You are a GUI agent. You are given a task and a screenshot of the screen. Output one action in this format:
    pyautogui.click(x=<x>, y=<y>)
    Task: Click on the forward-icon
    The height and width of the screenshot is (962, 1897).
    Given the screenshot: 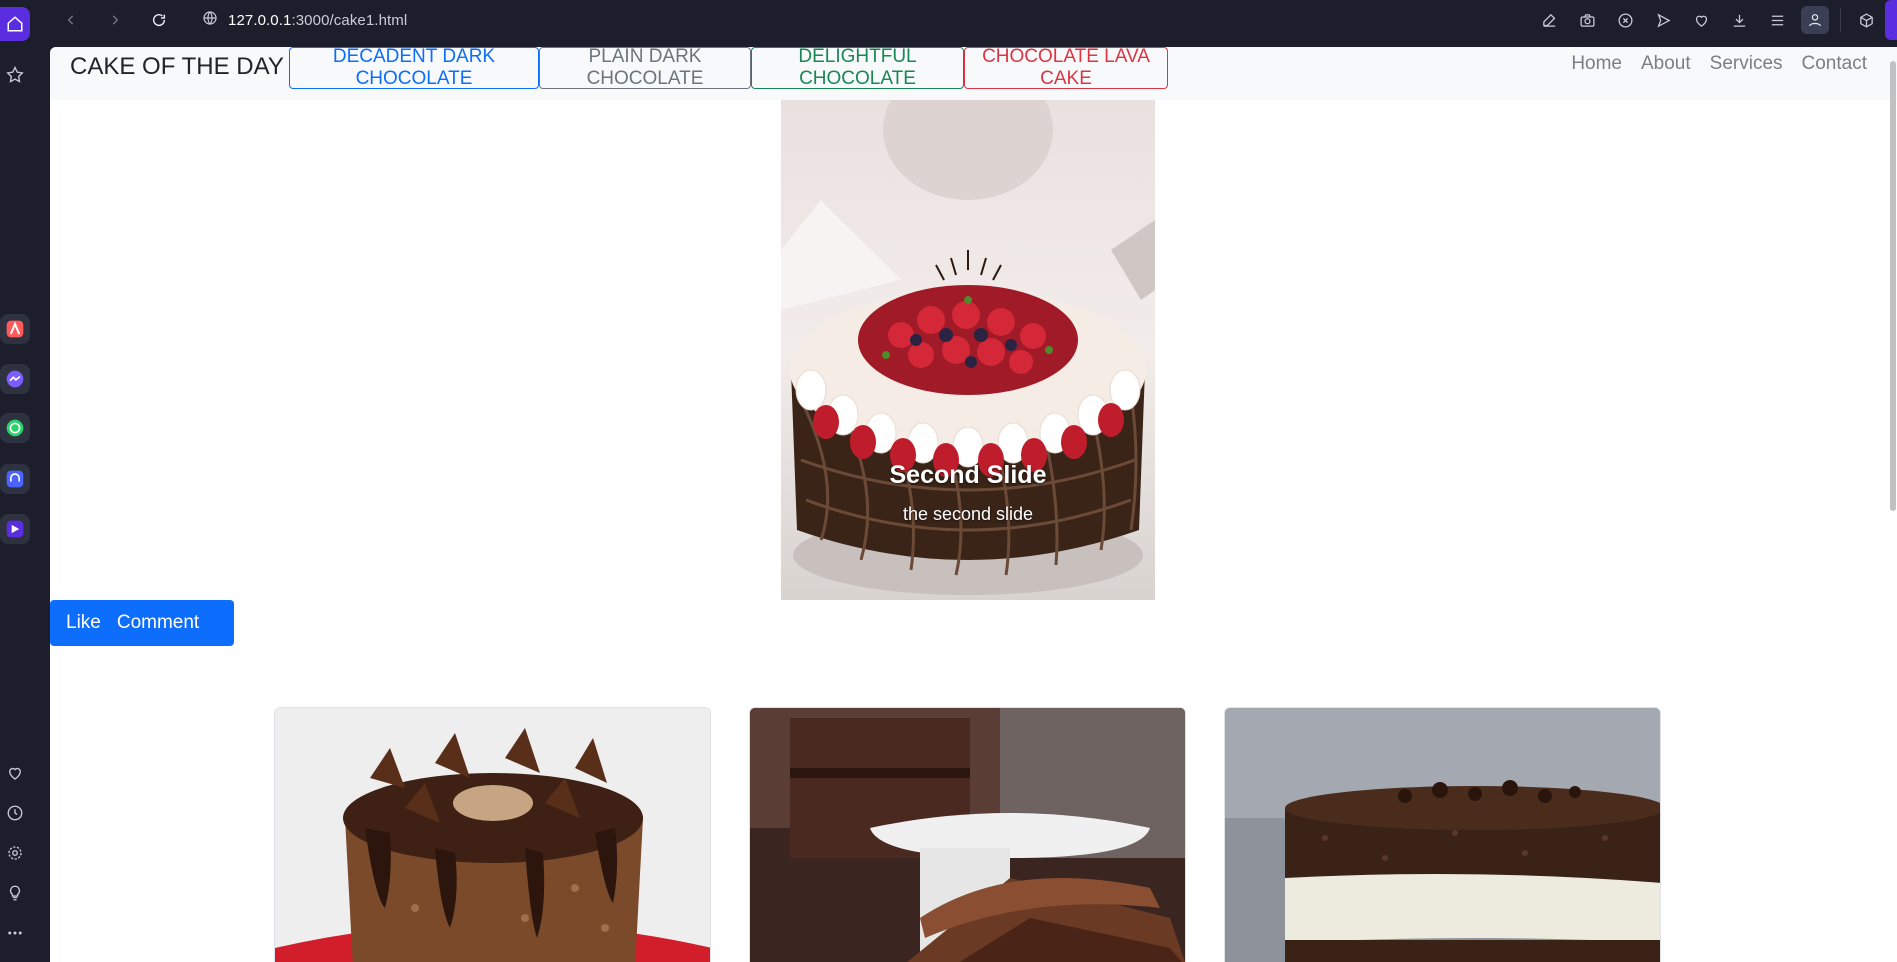 What is the action you would take?
    pyautogui.click(x=115, y=20)
    